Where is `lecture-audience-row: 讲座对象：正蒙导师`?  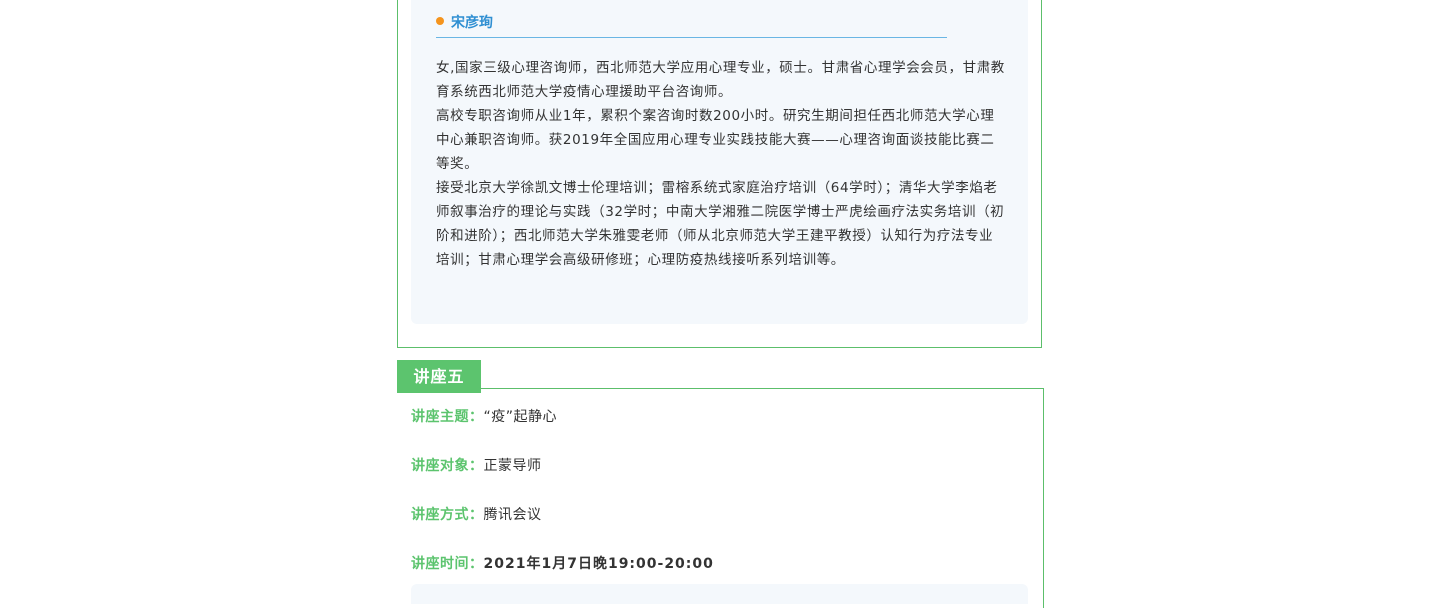
lecture-audience-row: 讲座对象：正蒙导师 is located at coordinates (476, 465).